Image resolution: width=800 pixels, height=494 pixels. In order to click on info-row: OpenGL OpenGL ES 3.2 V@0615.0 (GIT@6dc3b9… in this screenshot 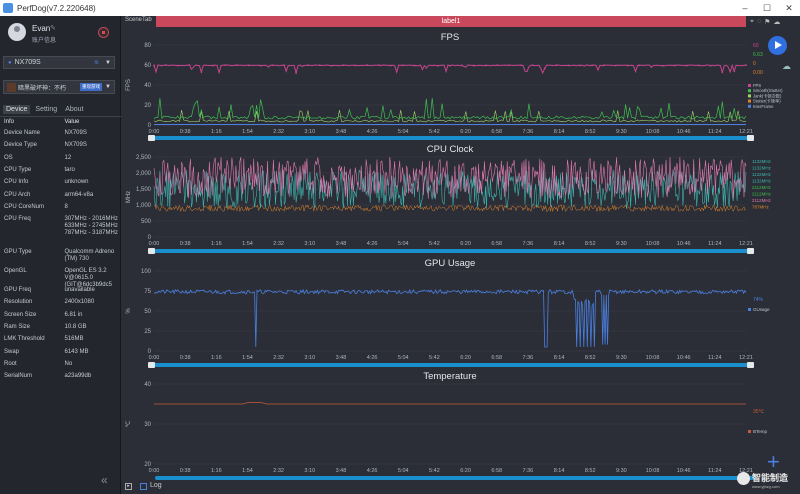, I will do `click(62, 278)`.